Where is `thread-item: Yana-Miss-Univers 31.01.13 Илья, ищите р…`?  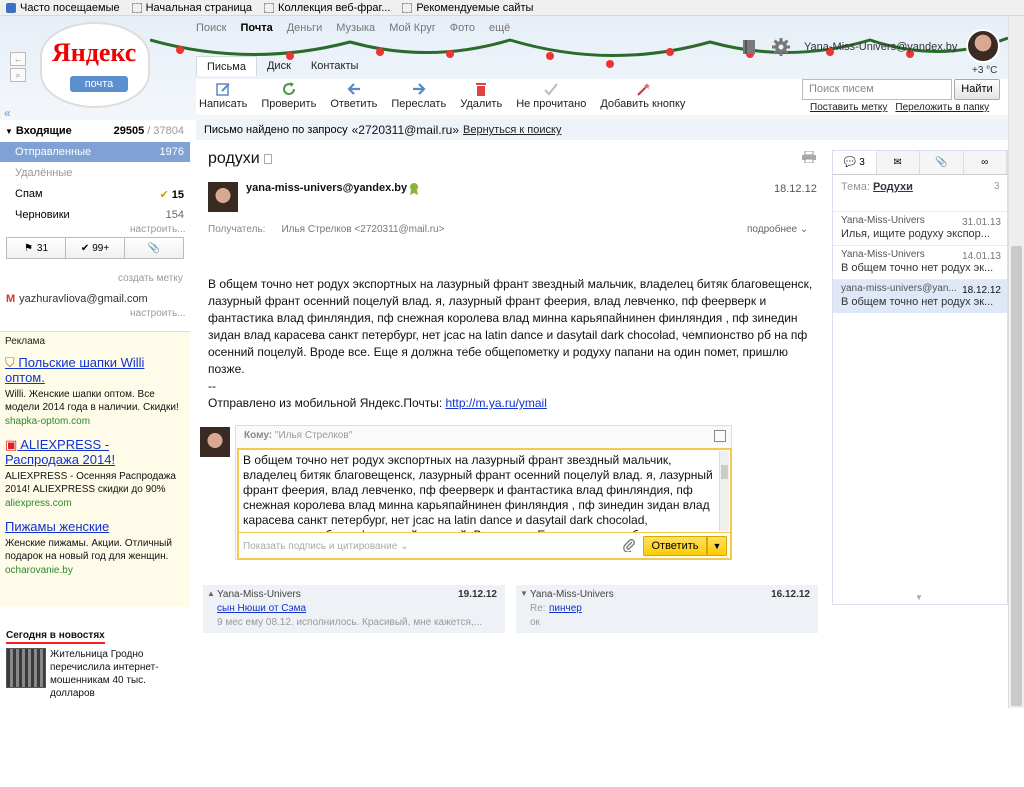
thread-item: Yana-Miss-Univers 31.01.13 Илья, ищите р… is located at coordinates (920, 228).